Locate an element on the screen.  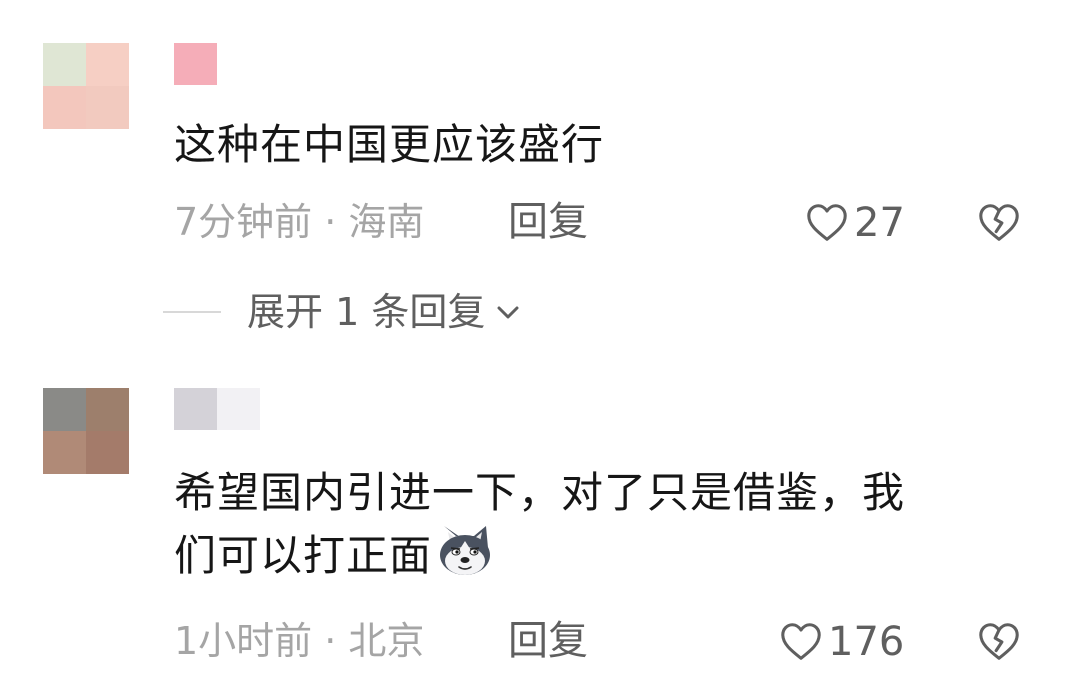
husky-dog-emoji-icon is located at coordinates (465, 550).